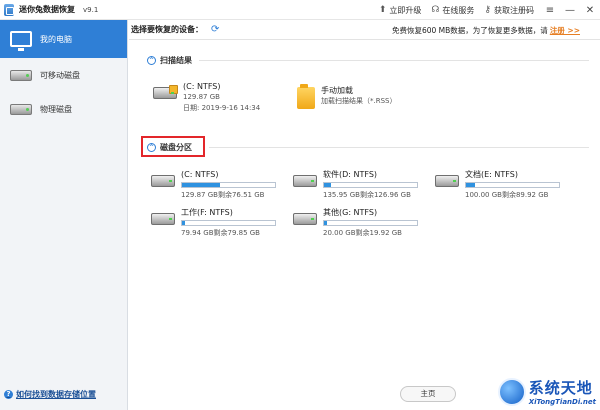 The height and width of the screenshot is (410, 600). Describe the element at coordinates (560, 388) in the screenshot. I see `watermark-cn: 系统天地` at that location.